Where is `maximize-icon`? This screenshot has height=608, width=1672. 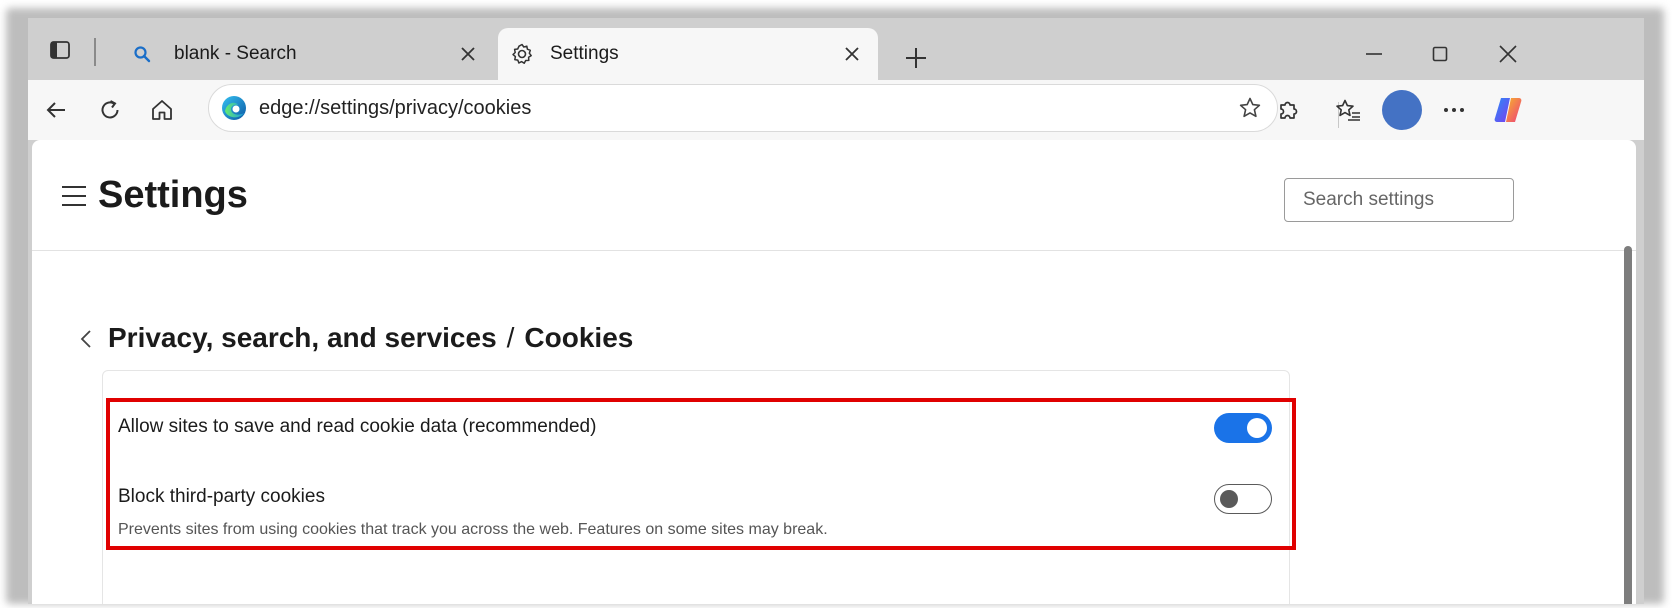 maximize-icon is located at coordinates (1440, 54).